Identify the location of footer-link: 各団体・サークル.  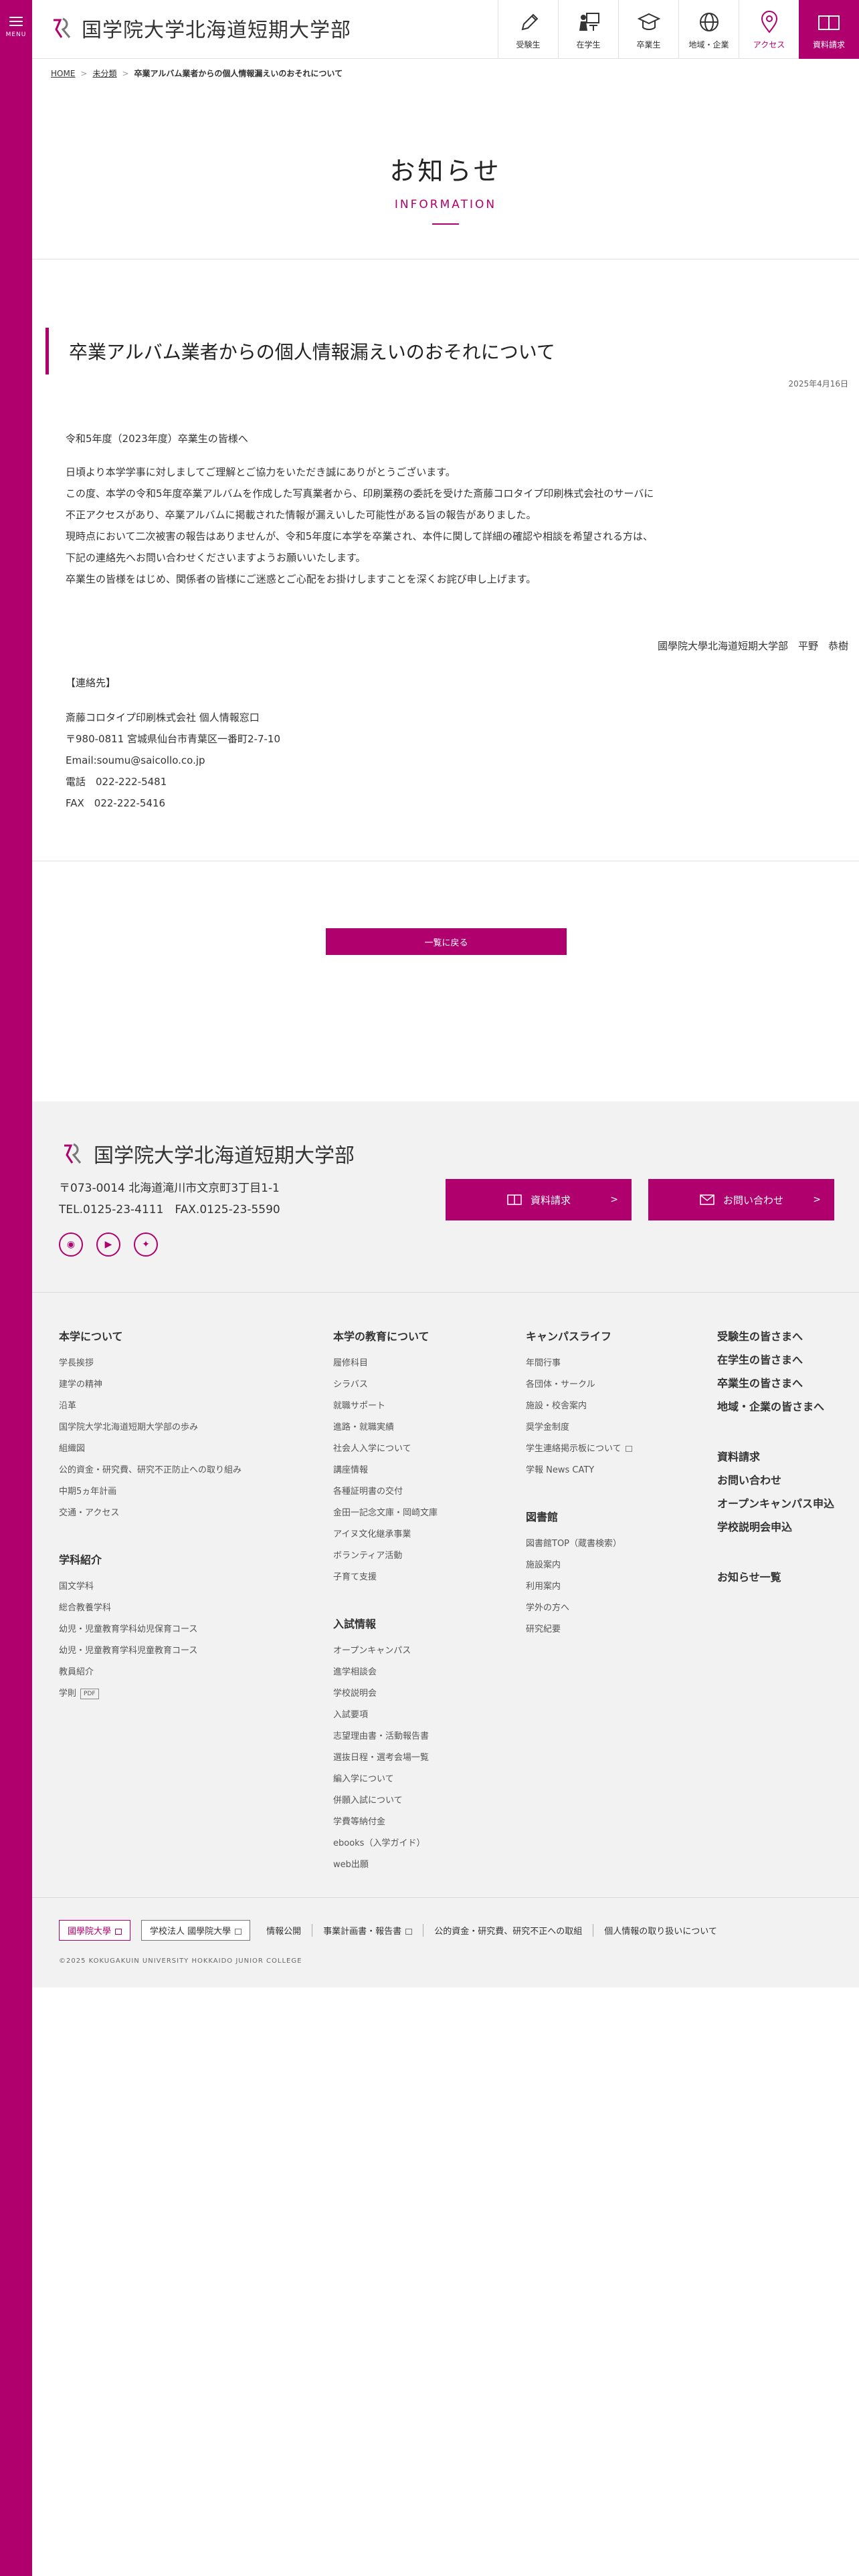
(579, 1385).